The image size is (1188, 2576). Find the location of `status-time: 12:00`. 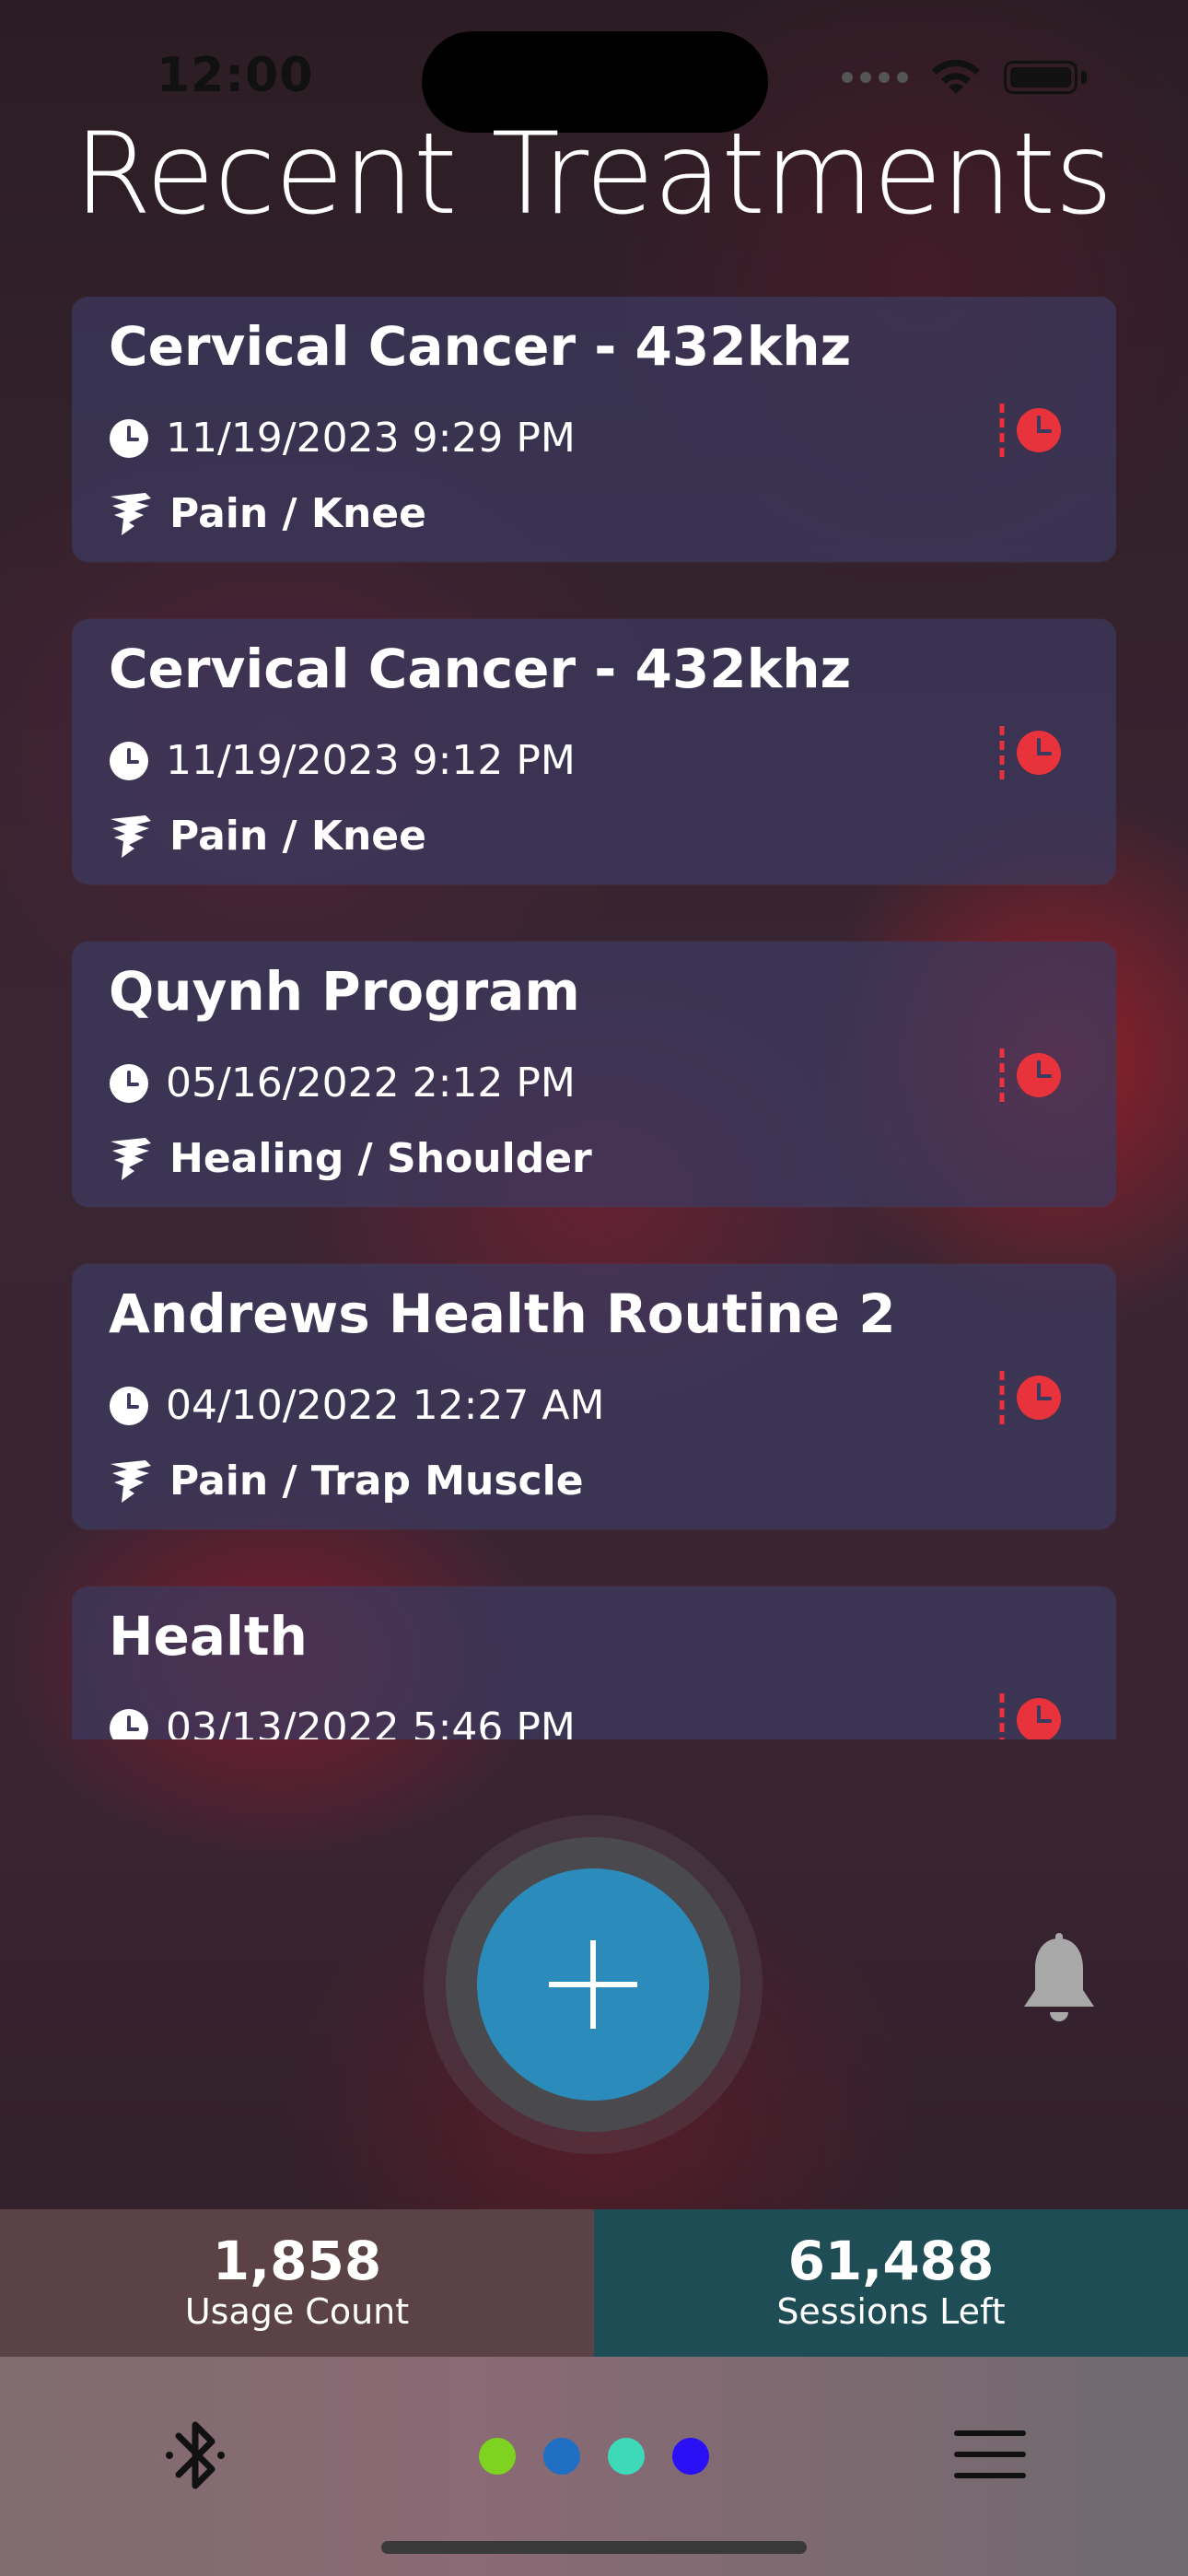

status-time: 12:00 is located at coordinates (235, 75).